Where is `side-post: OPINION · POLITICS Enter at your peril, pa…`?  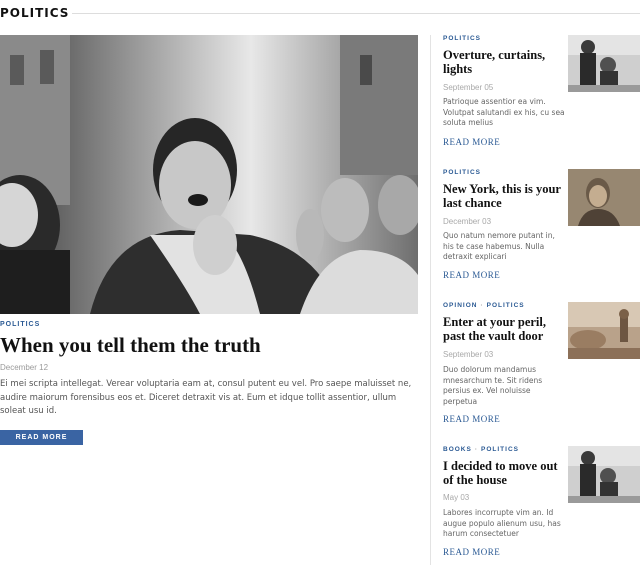 side-post: OPINION · POLITICS Enter at your peril, pa… is located at coordinates (541, 364).